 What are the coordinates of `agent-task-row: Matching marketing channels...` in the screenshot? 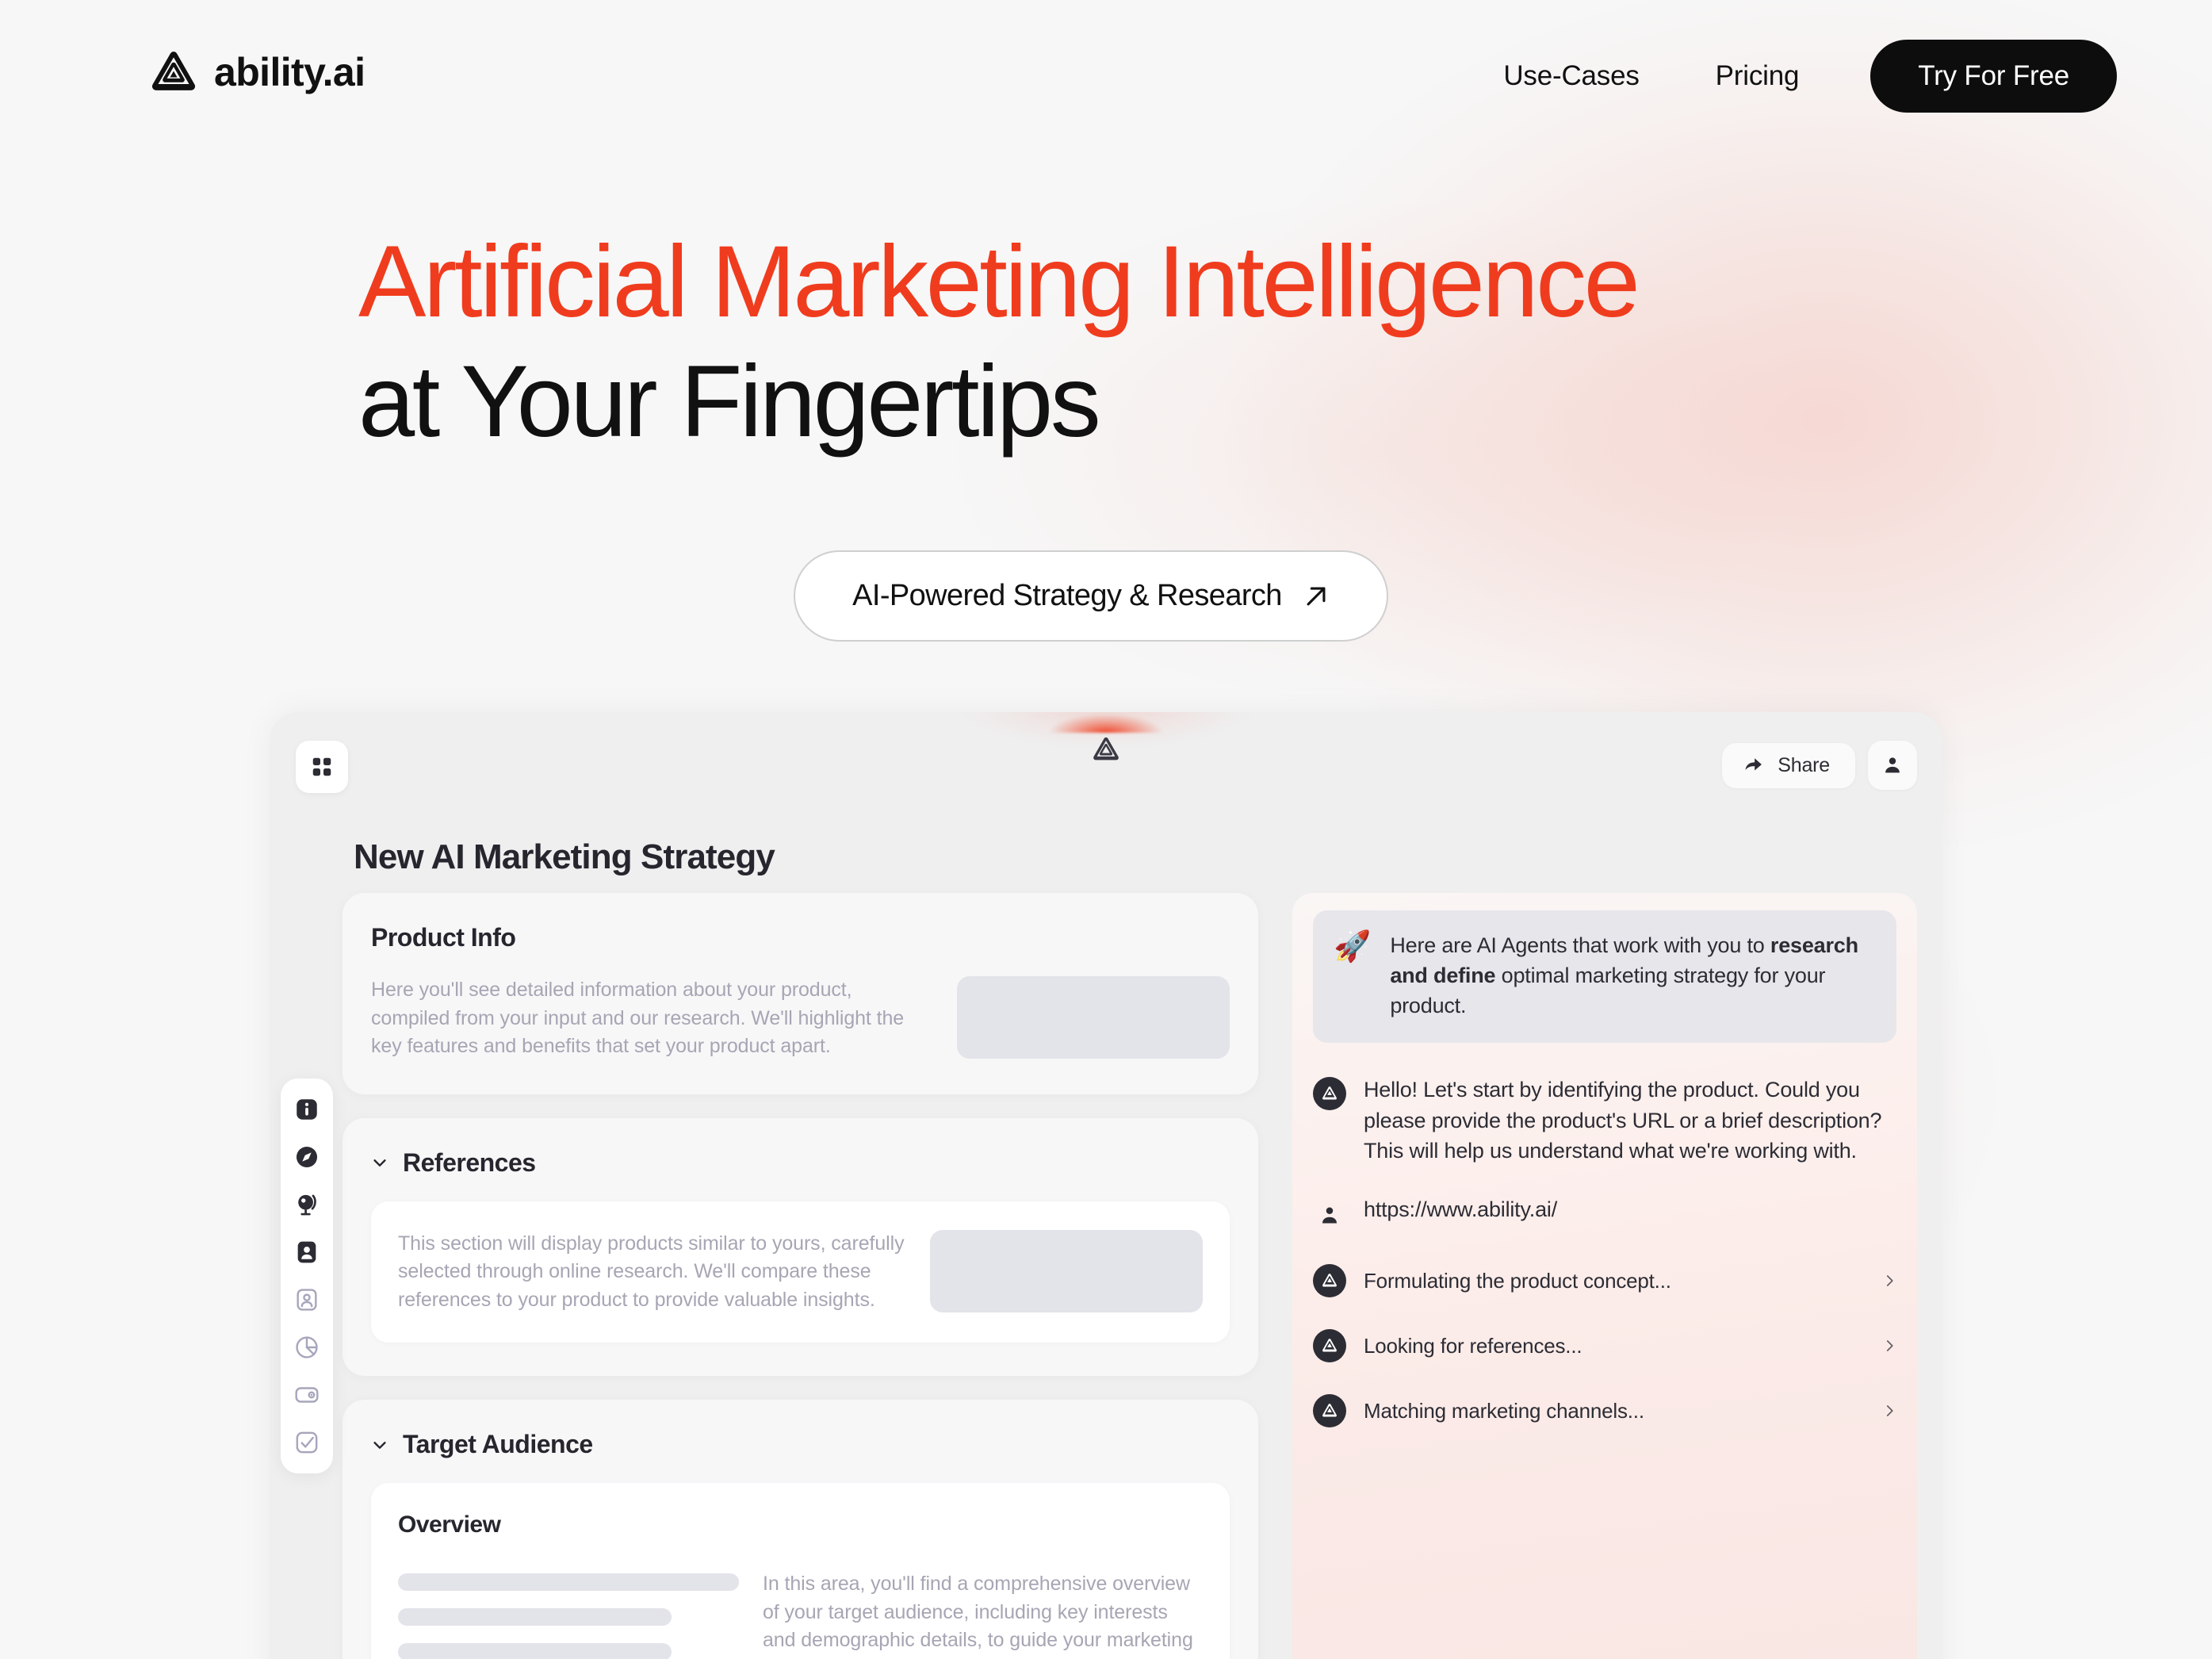 It's located at (1605, 1411).